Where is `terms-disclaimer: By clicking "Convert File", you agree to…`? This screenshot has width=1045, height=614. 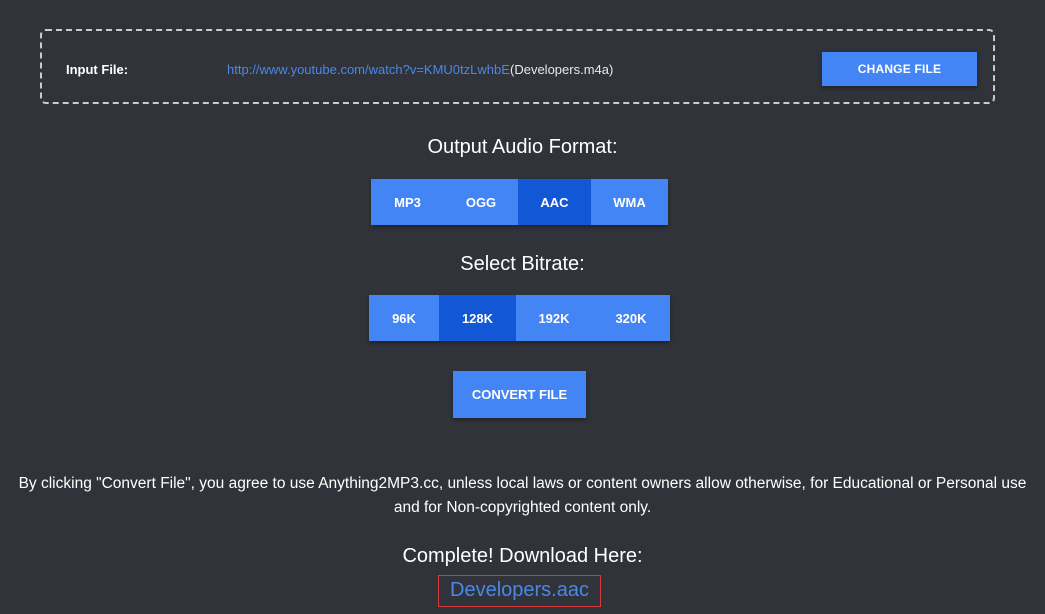
terms-disclaimer: By clicking "Convert File", you agree to… is located at coordinates (522, 496).